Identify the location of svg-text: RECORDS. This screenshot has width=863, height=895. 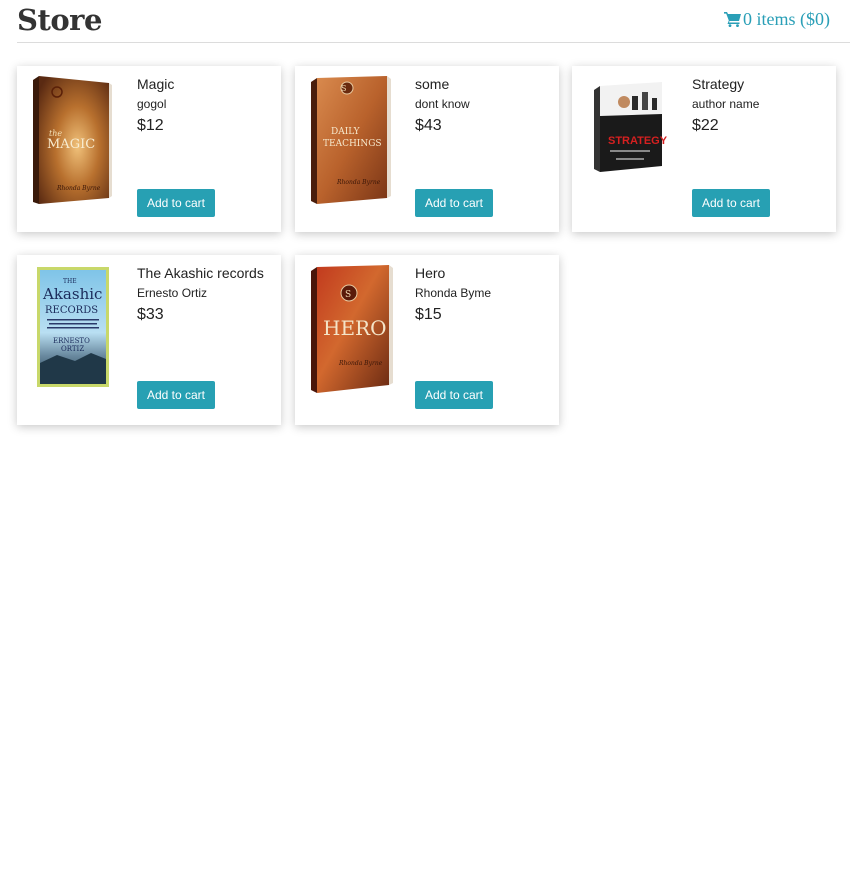
(71, 310).